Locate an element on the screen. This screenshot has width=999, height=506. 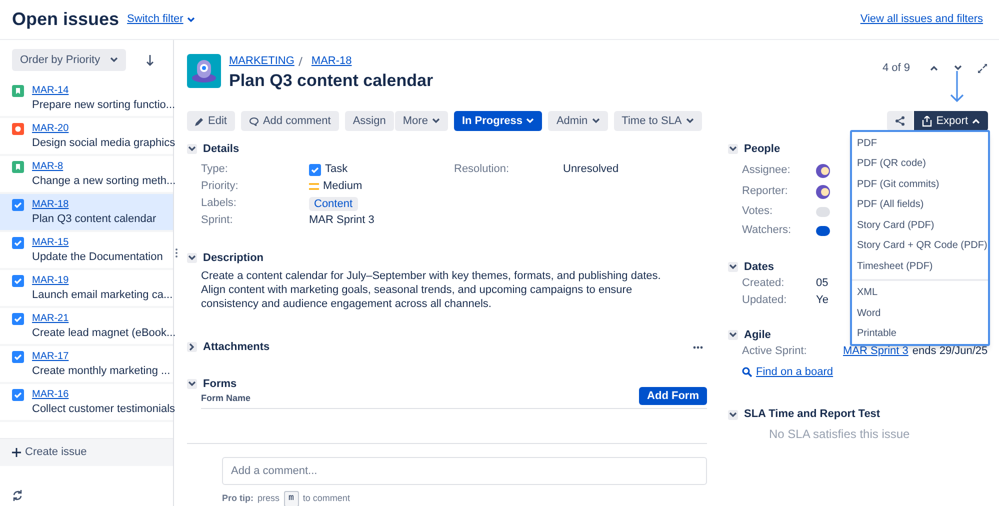
issue-key-link: MAR-8 is located at coordinates (104, 167).